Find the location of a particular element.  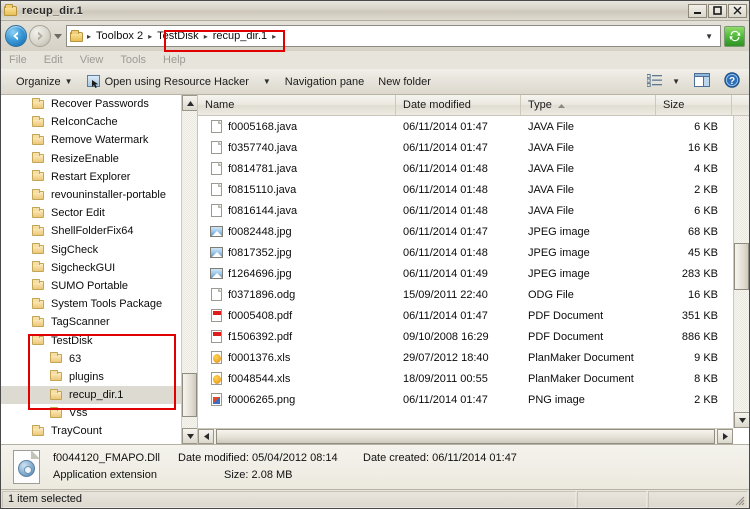

menu-item-view: View is located at coordinates (96, 60).